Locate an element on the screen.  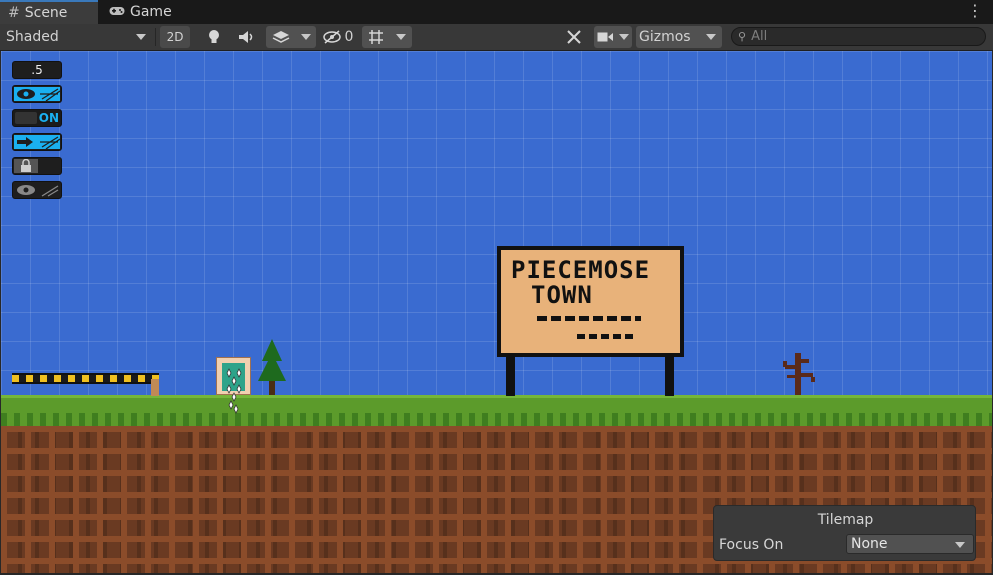
opacity-field: .5 is located at coordinates (37, 70).